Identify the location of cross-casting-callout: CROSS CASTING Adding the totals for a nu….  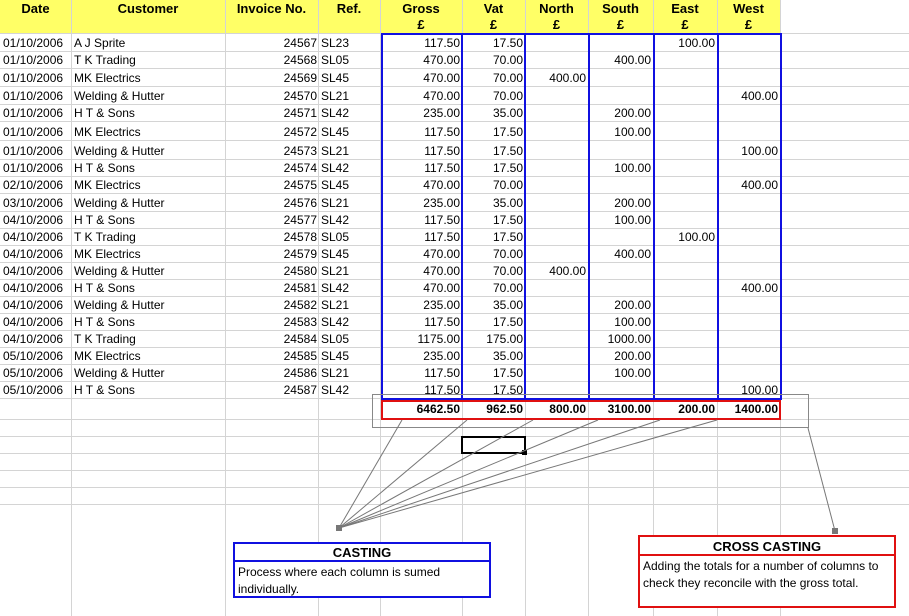
(767, 571).